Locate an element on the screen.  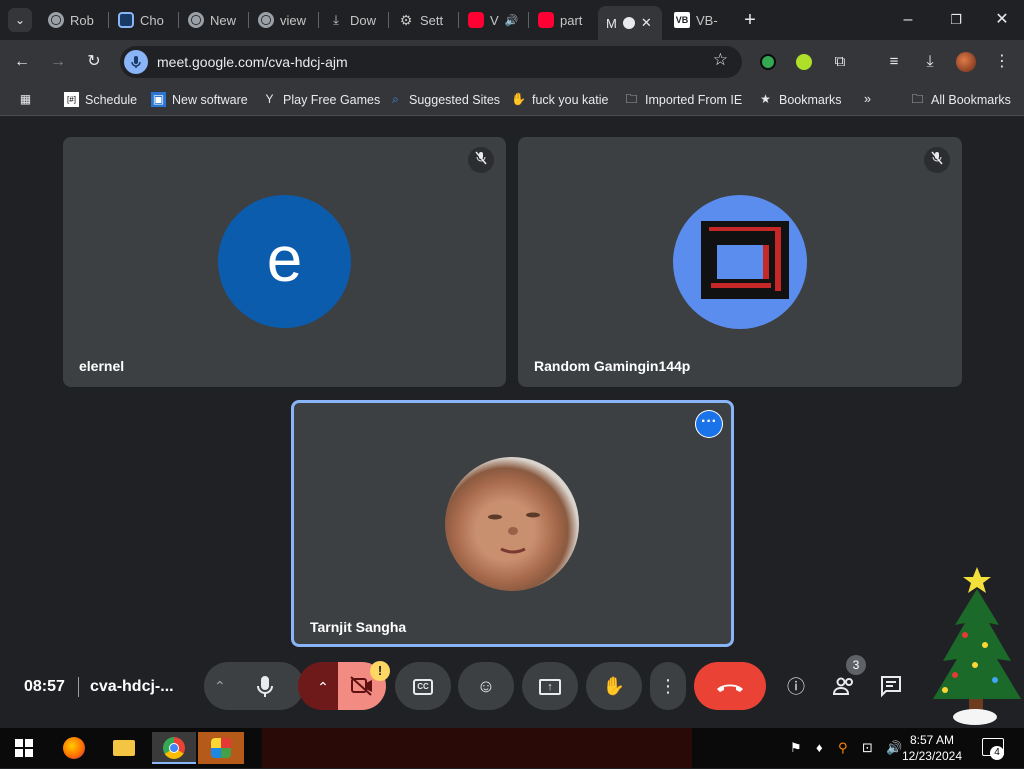
leave-call-button is located at coordinates (730, 686).